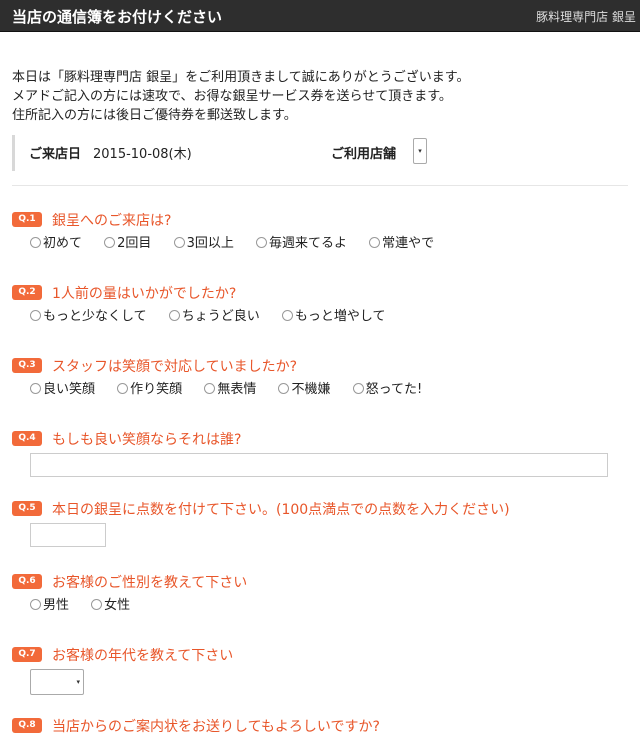 Image resolution: width=640 pixels, height=742 pixels. I want to click on option-label: 2回目, so click(134, 243).